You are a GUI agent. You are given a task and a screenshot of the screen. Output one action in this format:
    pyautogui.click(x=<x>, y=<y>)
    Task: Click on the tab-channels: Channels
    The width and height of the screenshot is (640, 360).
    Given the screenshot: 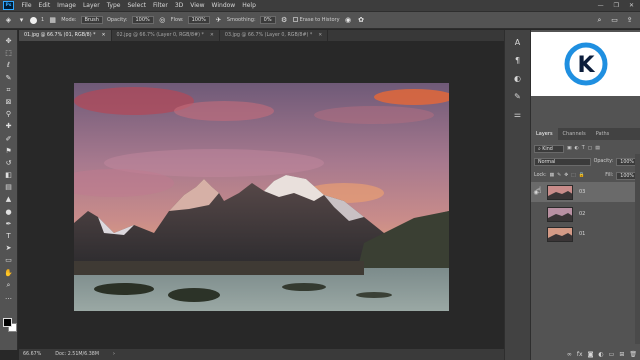 What is the action you would take?
    pyautogui.click(x=574, y=134)
    